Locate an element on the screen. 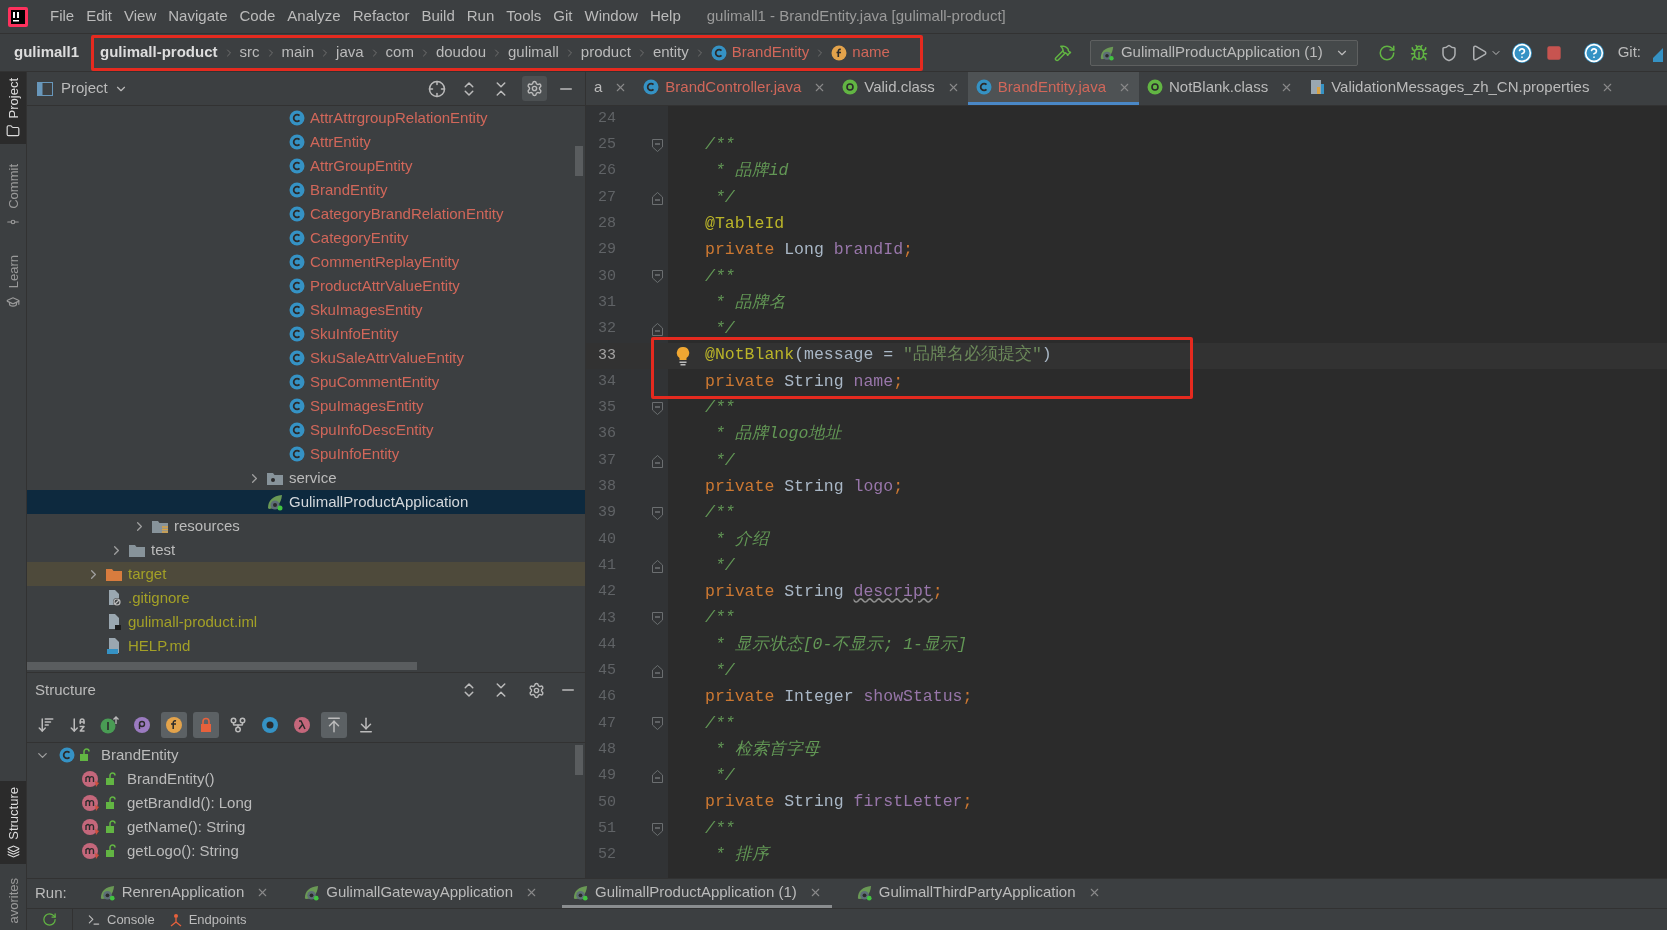 The image size is (1667, 930). stop-icon is located at coordinates (1553, 52).